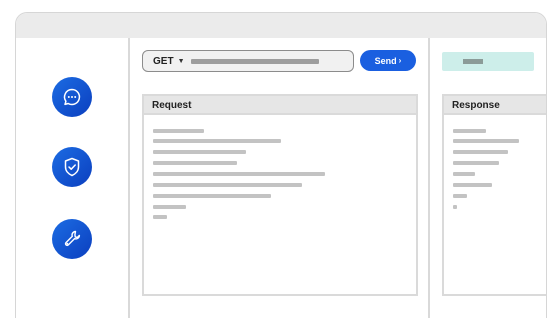 The width and height of the screenshot is (553, 320). I want to click on chevron-right-icon: ›, so click(400, 60).